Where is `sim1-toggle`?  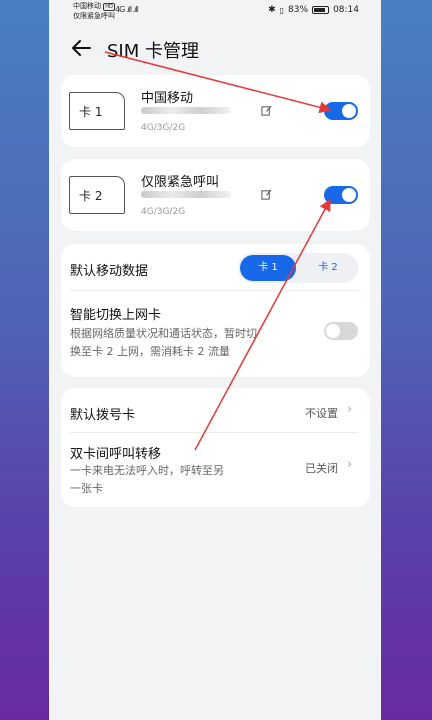
sim1-toggle is located at coordinates (341, 111).